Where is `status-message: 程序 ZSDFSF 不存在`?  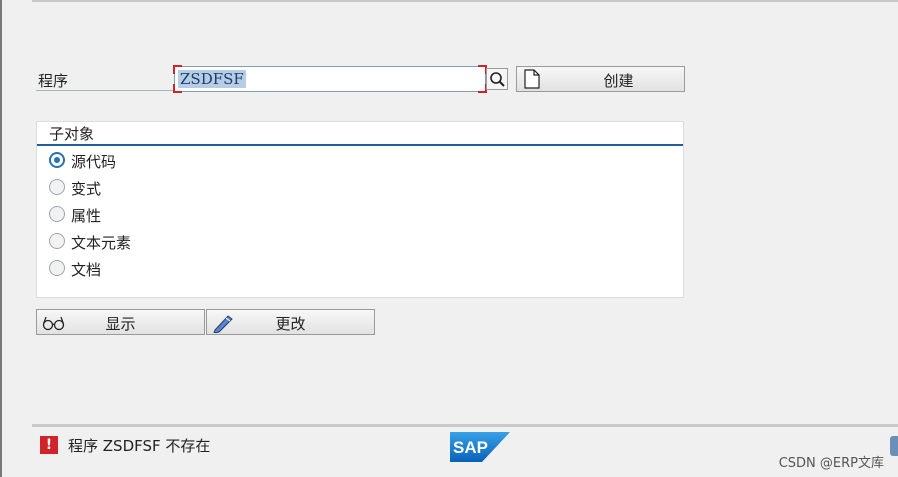 status-message: 程序 ZSDFSF 不存在 is located at coordinates (139, 446).